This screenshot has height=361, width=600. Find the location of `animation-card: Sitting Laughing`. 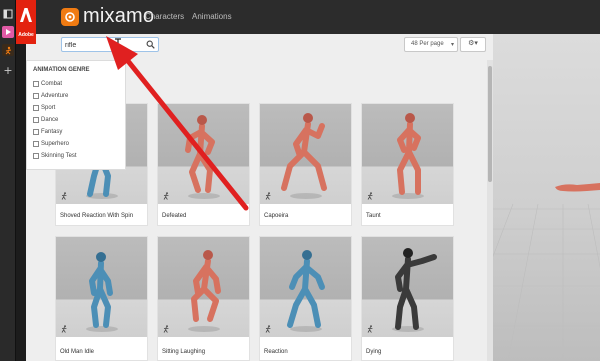

animation-card: Sitting Laughing is located at coordinates (203, 298).